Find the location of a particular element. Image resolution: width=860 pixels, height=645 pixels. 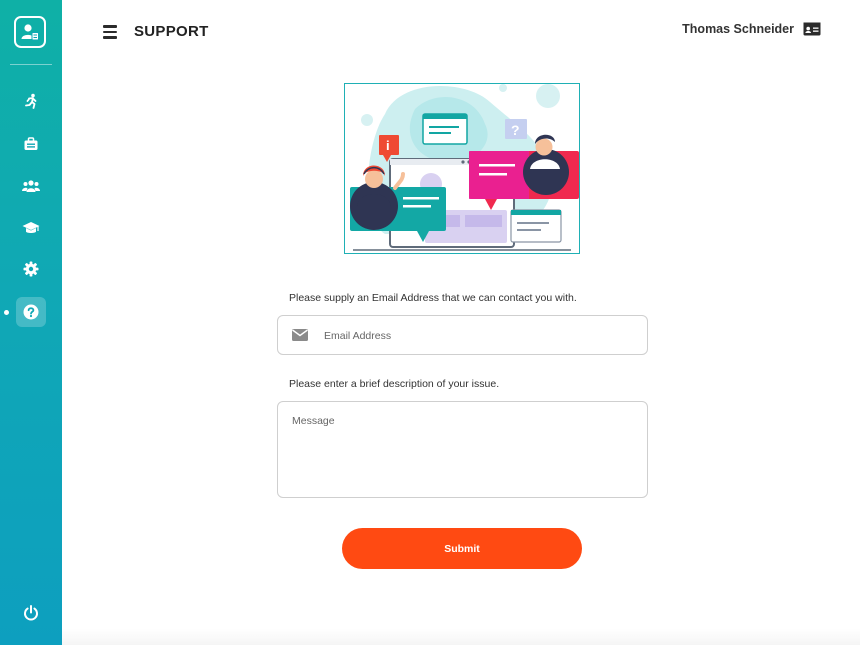

email-field-container is located at coordinates (462, 335).